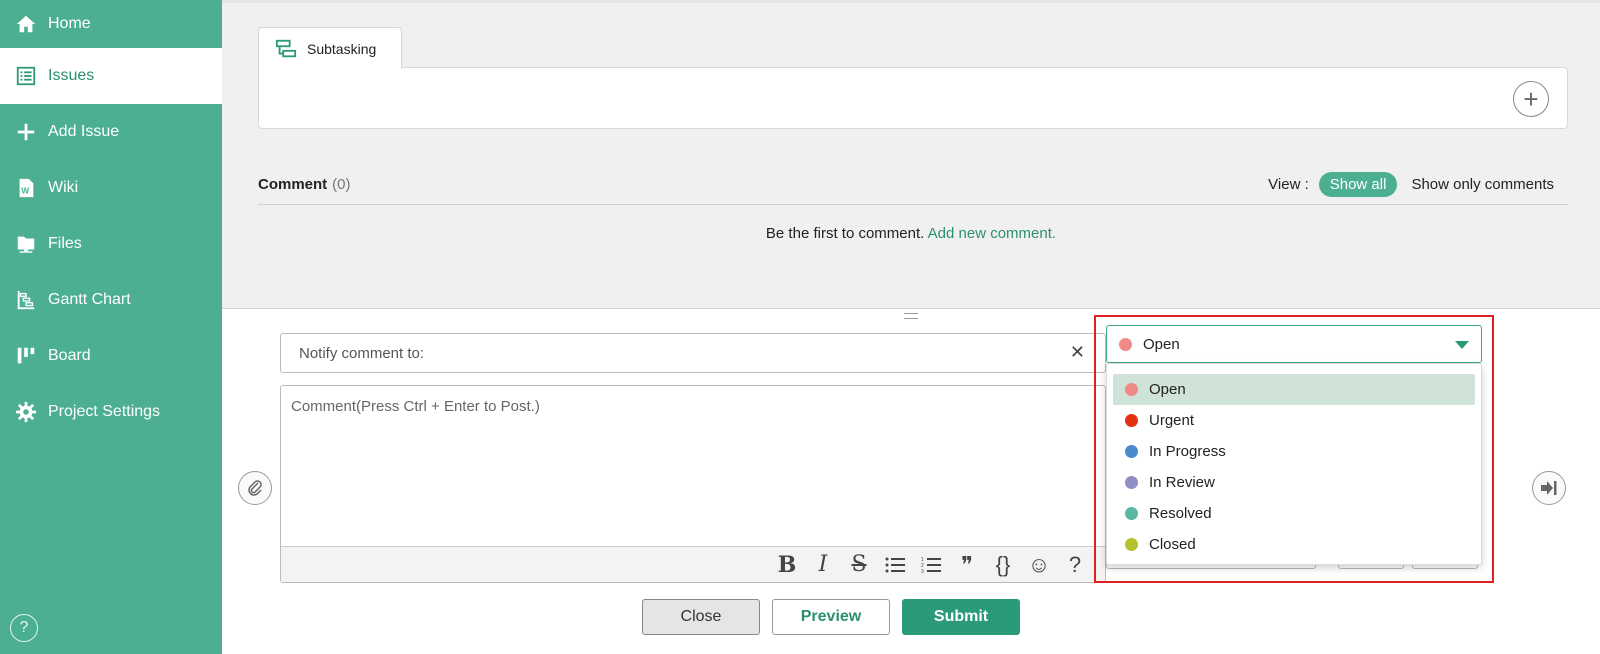 The width and height of the screenshot is (1600, 654). I want to click on view-label: View :, so click(1288, 184).